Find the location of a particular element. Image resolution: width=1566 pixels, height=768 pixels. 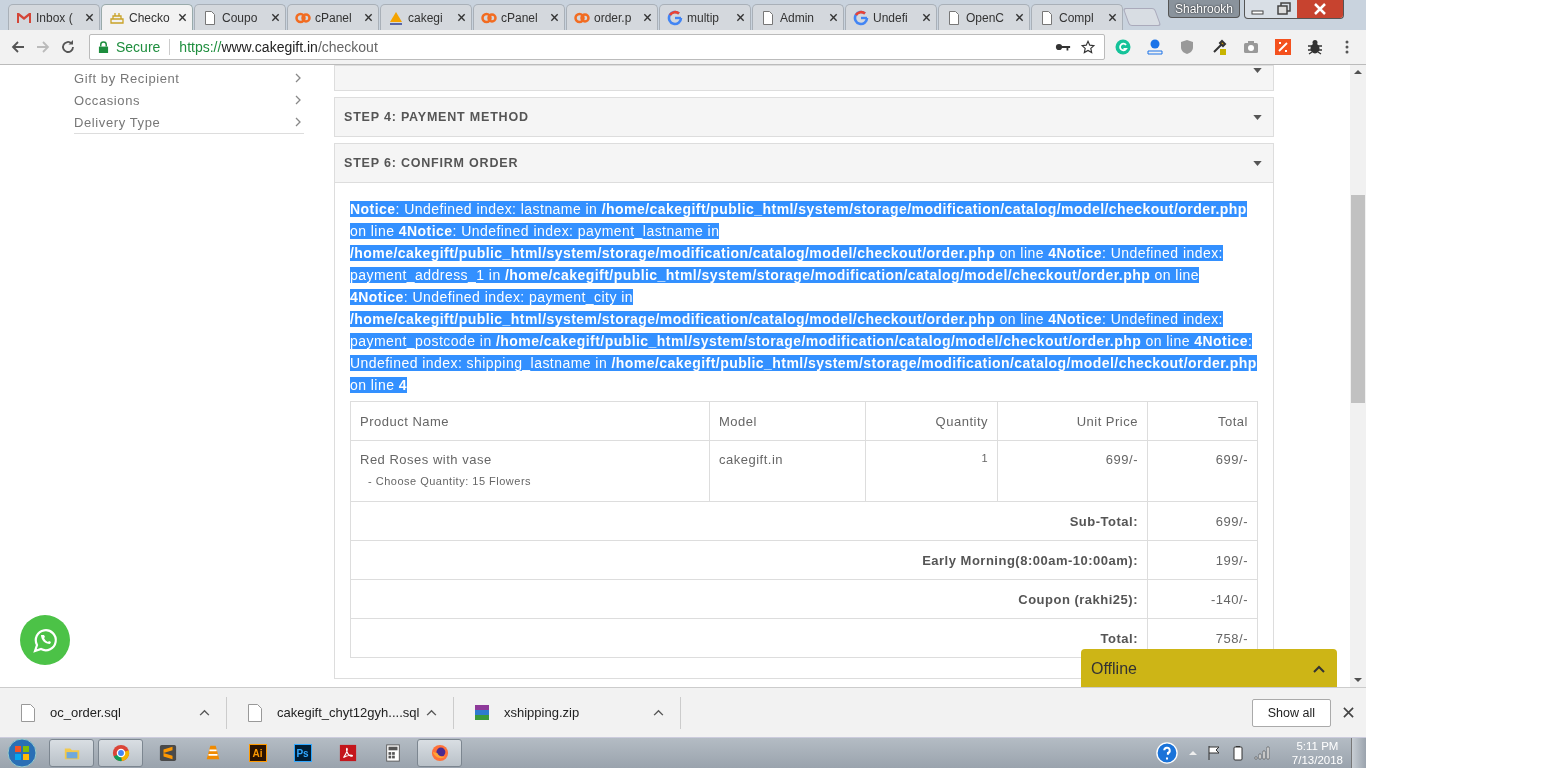

calculator-icon is located at coordinates (392, 753).